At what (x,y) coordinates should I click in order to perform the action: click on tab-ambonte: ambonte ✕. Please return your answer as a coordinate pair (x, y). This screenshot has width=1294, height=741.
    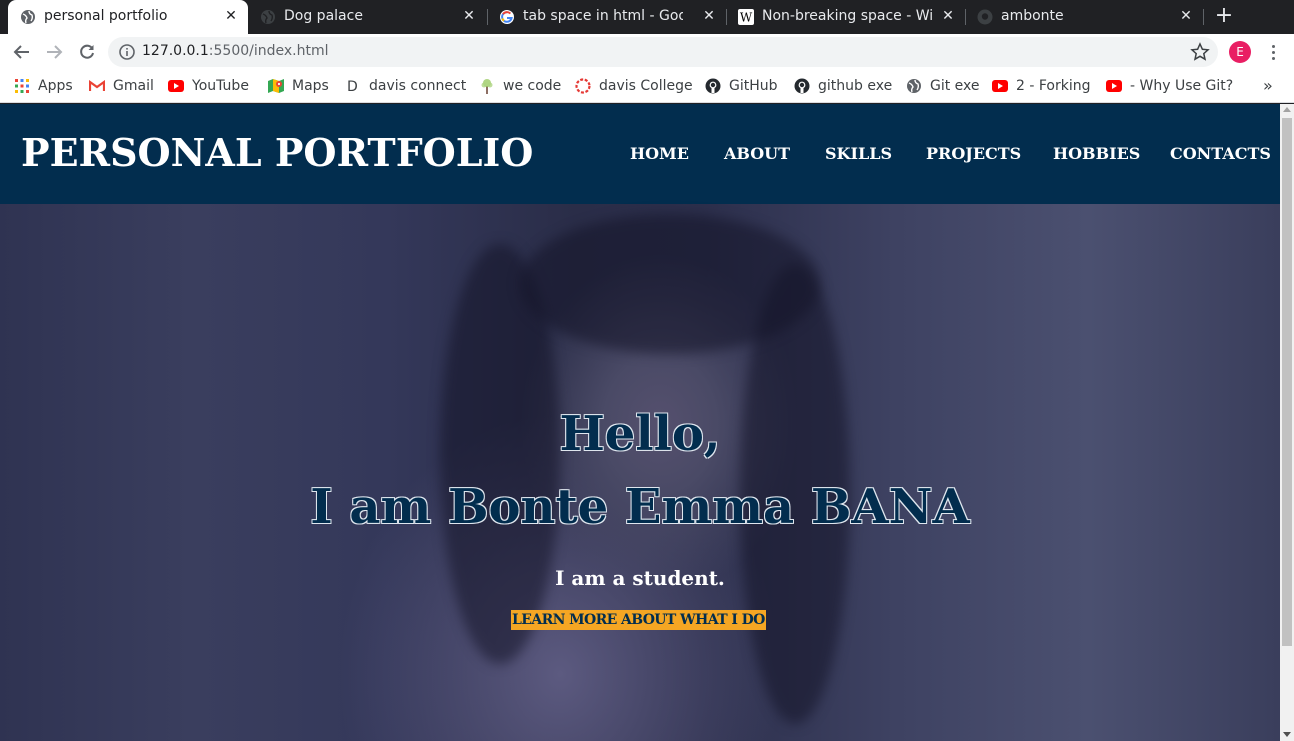
    Looking at the image, I should click on (1084, 17).